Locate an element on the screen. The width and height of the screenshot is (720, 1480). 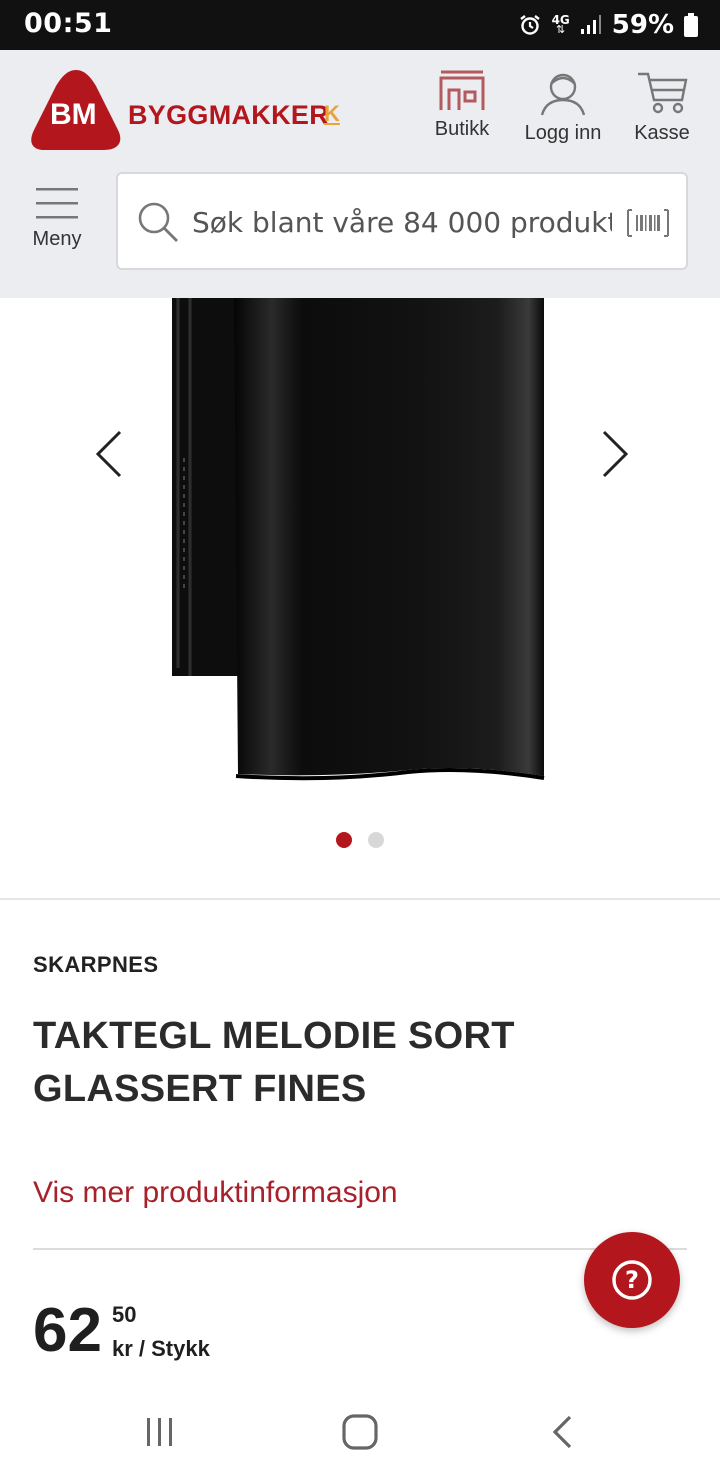
status-icons: 4G ⇅ 59% is located at coordinates (608, 25).